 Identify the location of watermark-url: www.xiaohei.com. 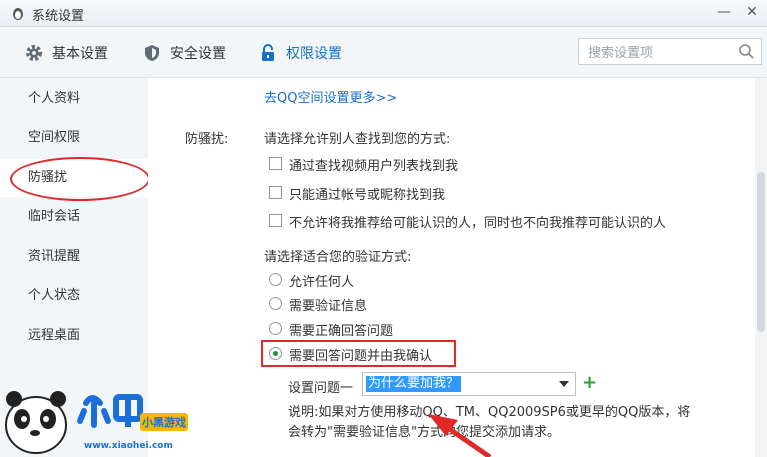
(128, 446).